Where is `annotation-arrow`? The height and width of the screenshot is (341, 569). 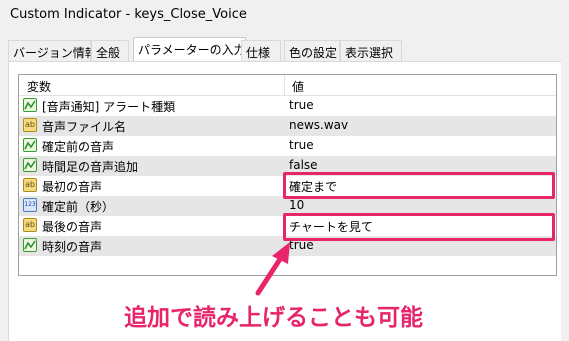 annotation-arrow is located at coordinates (272, 269).